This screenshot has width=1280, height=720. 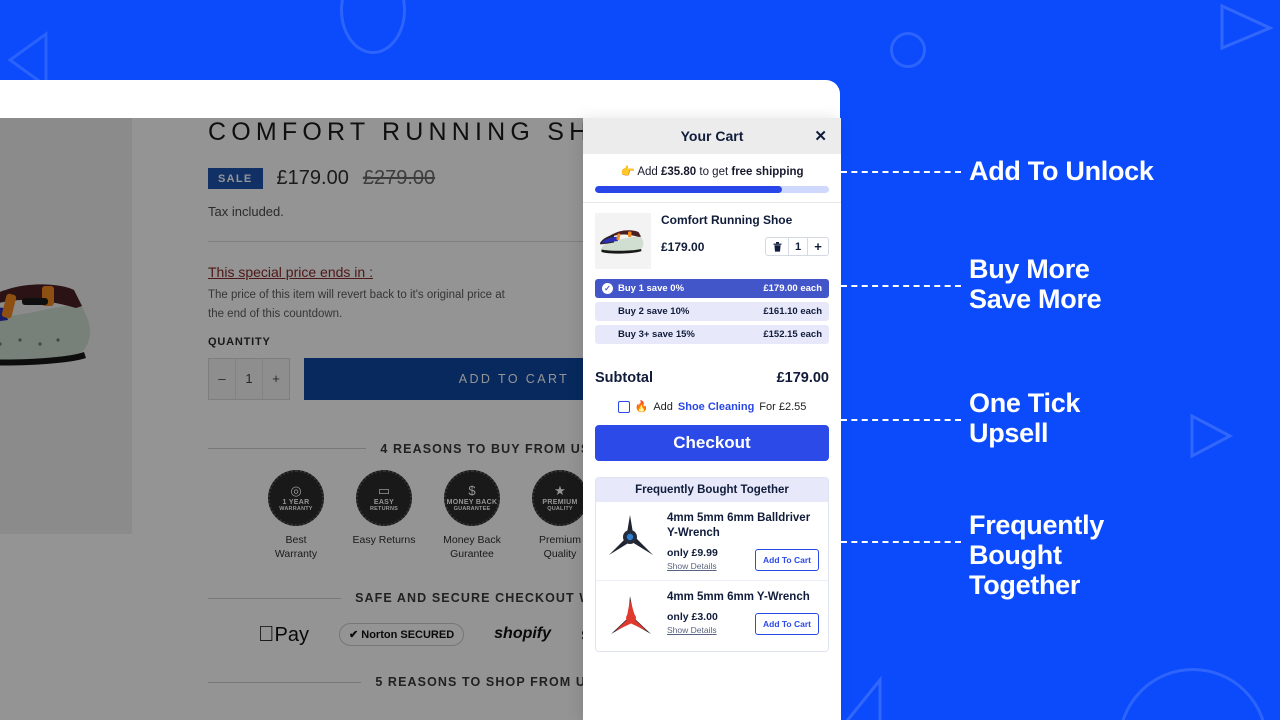 I want to click on tier-row: ✓ Buy 1 save 0% £179.00 each, so click(x=712, y=288).